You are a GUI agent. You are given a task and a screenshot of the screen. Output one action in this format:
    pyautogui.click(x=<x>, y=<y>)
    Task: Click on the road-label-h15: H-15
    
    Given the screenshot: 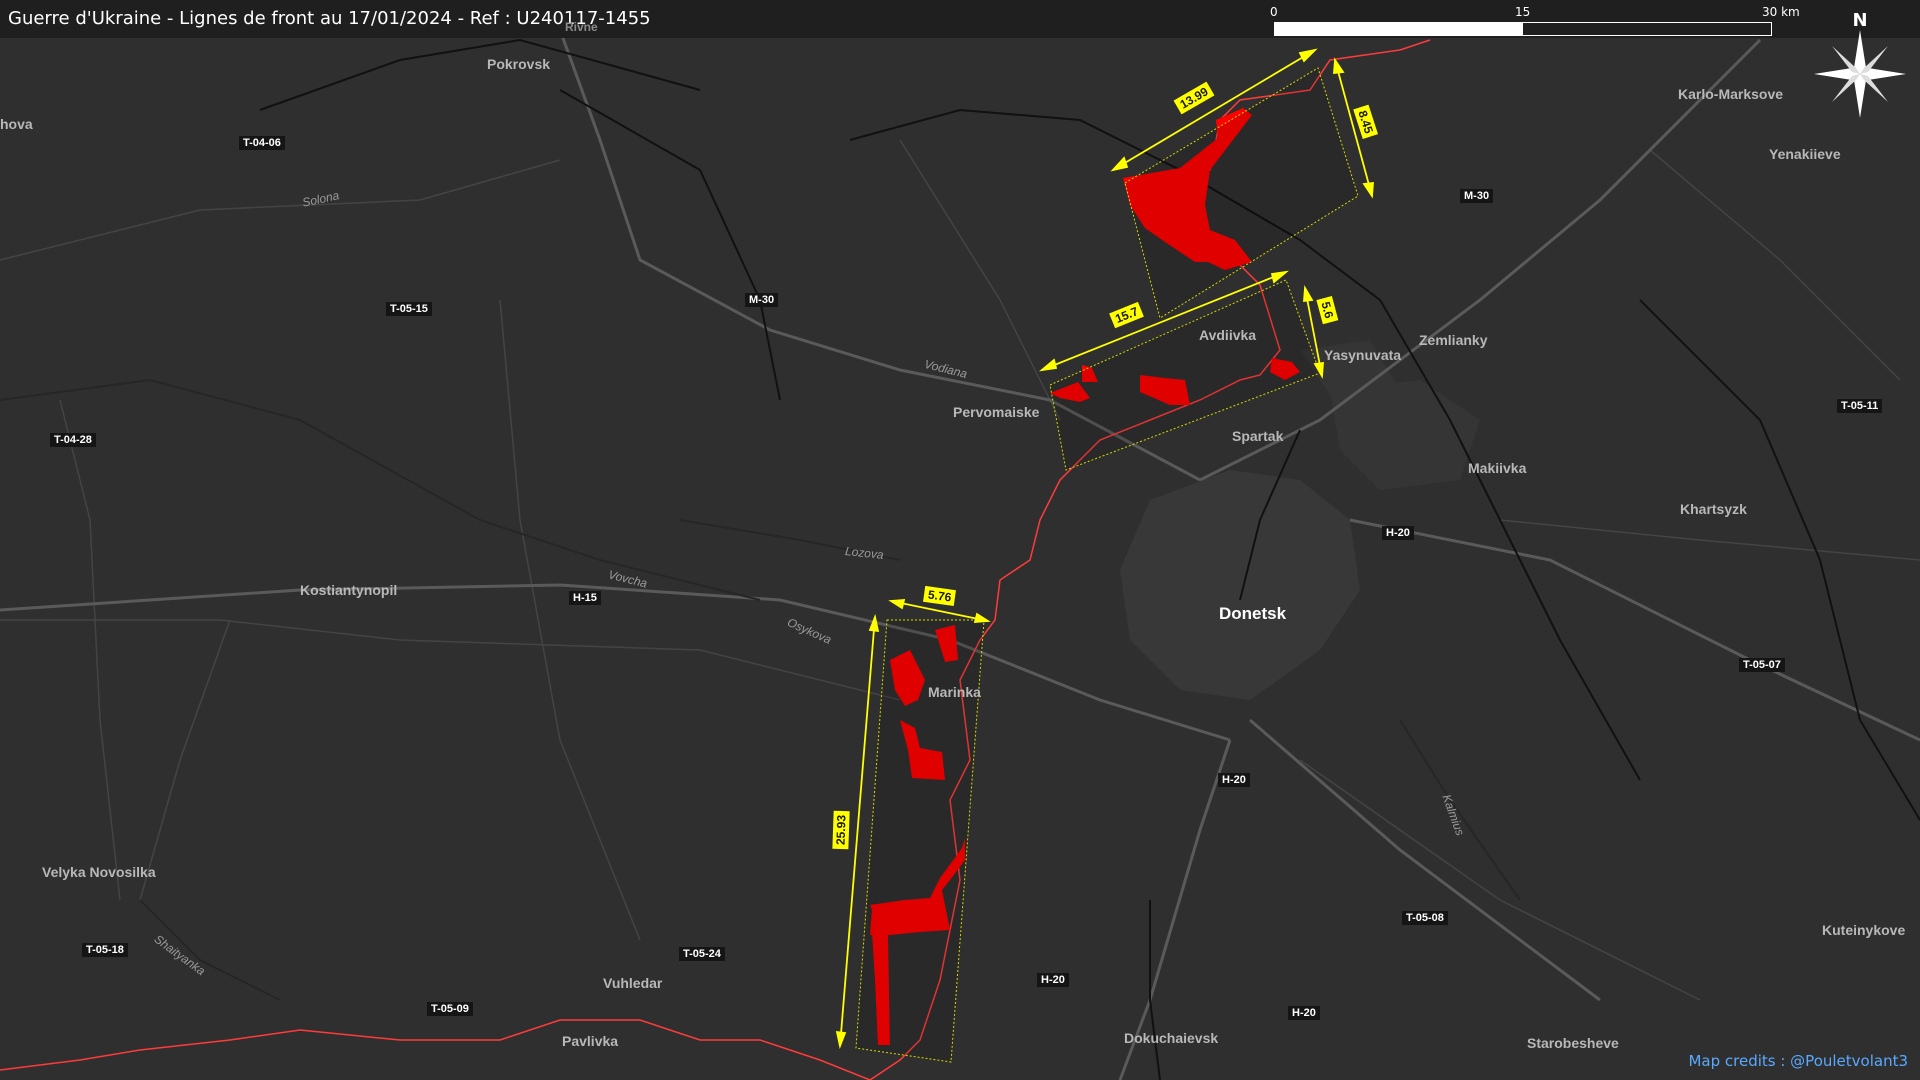 What is the action you would take?
    pyautogui.click(x=585, y=598)
    